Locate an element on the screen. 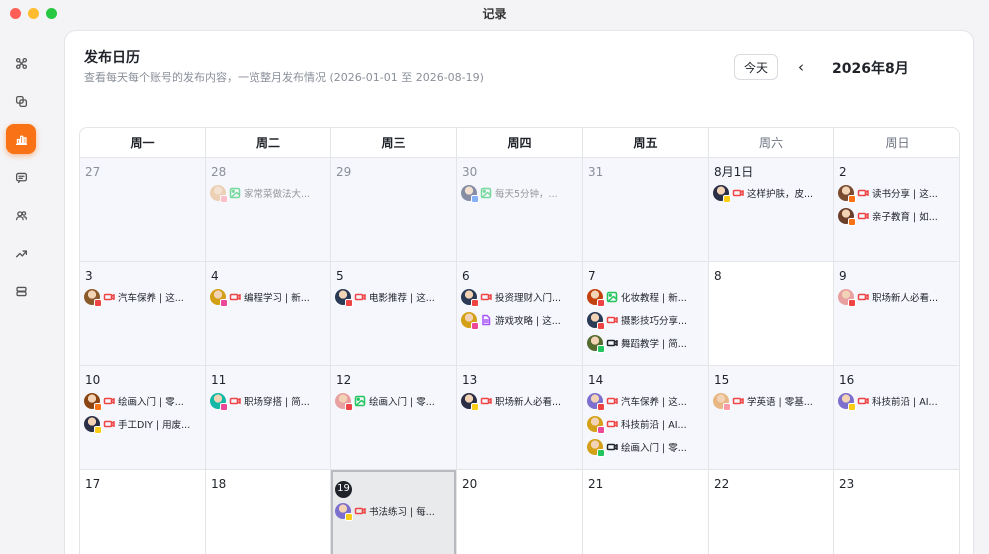  maximize-window-button is located at coordinates (51, 13).